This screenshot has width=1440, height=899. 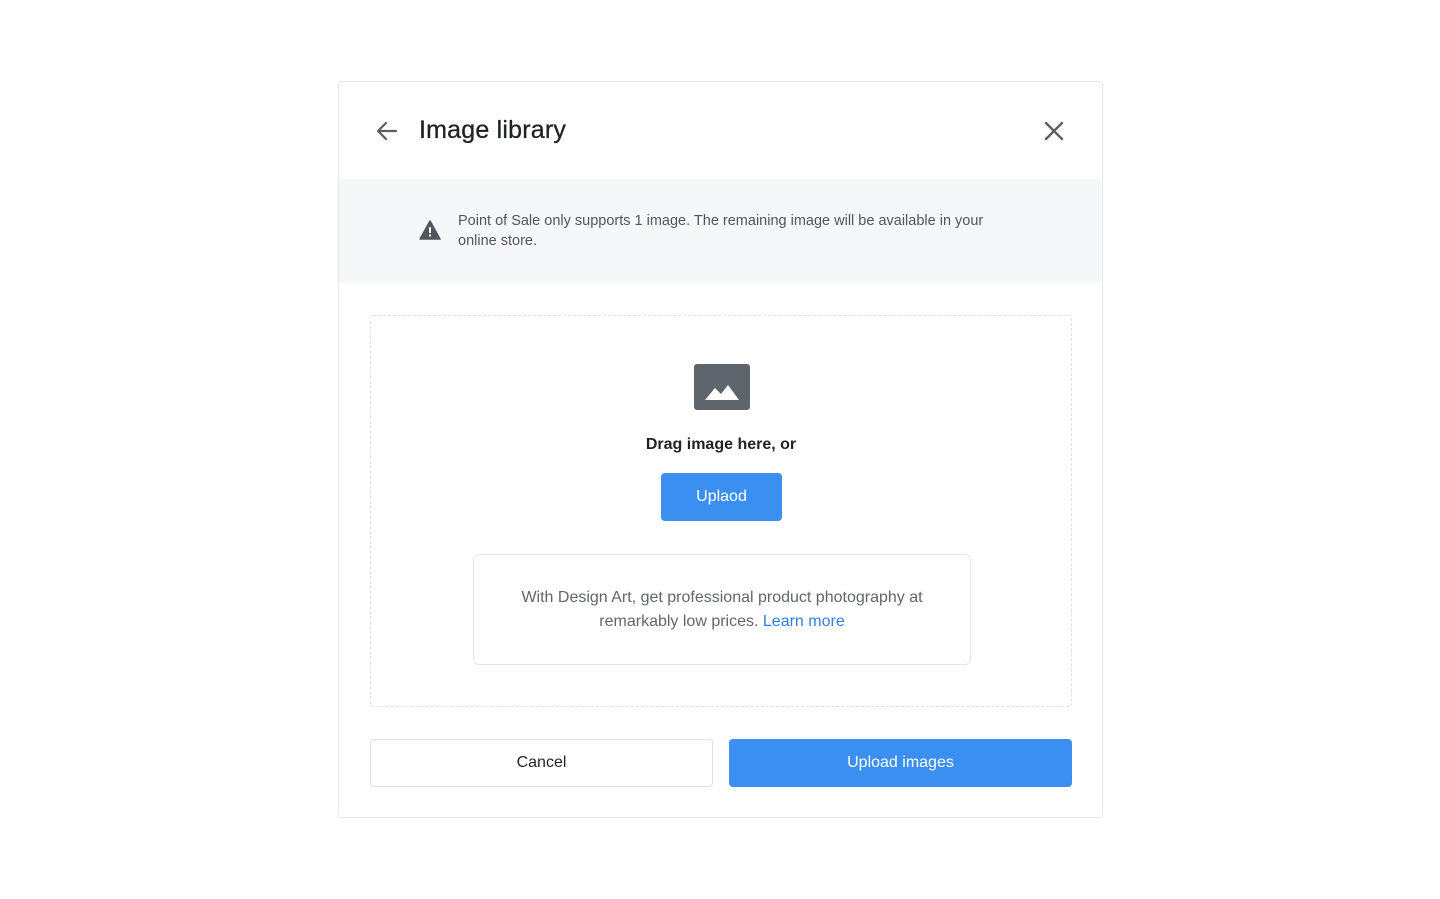 I want to click on dialog-title: Image library, so click(x=493, y=130).